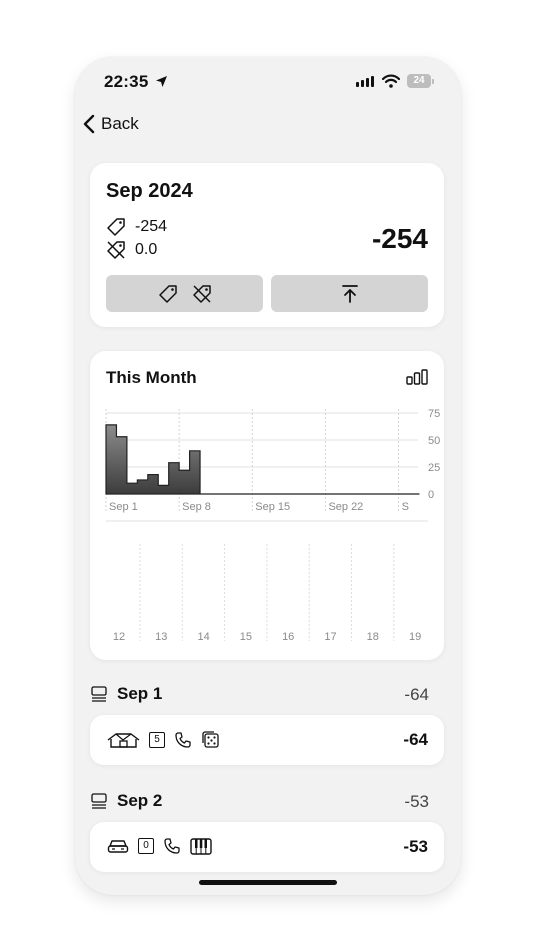 The height and width of the screenshot is (950, 534). Describe the element at coordinates (89, 124) in the screenshot. I see `chevron-left-icon` at that location.